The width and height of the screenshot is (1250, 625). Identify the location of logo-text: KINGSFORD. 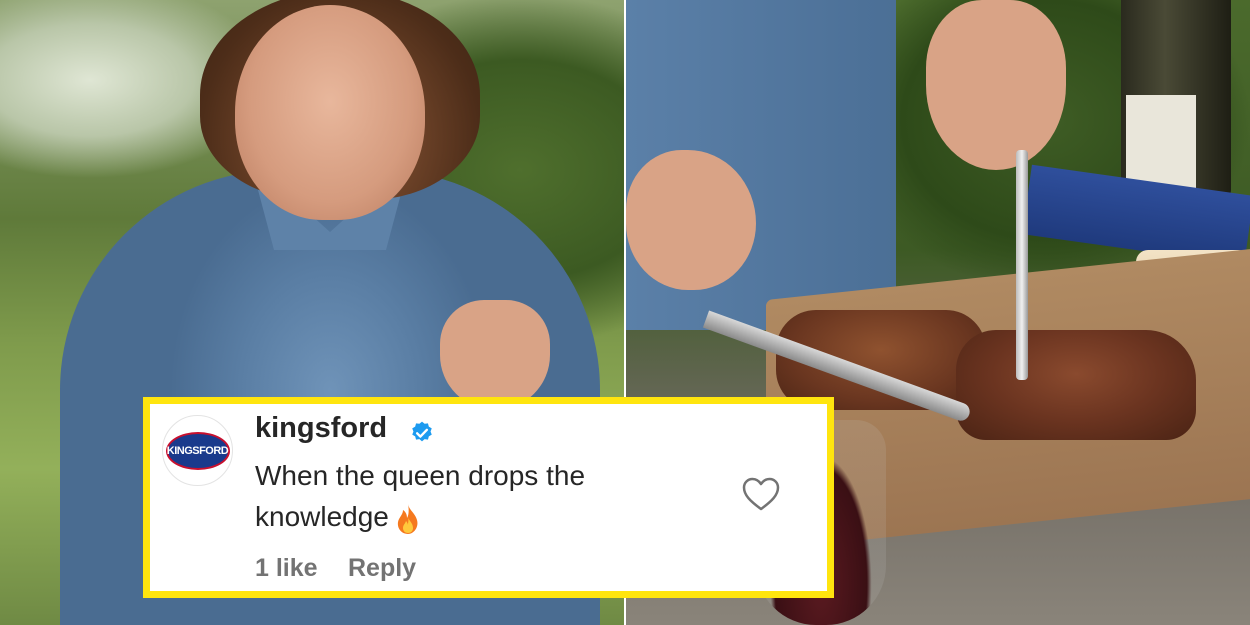
(197, 450).